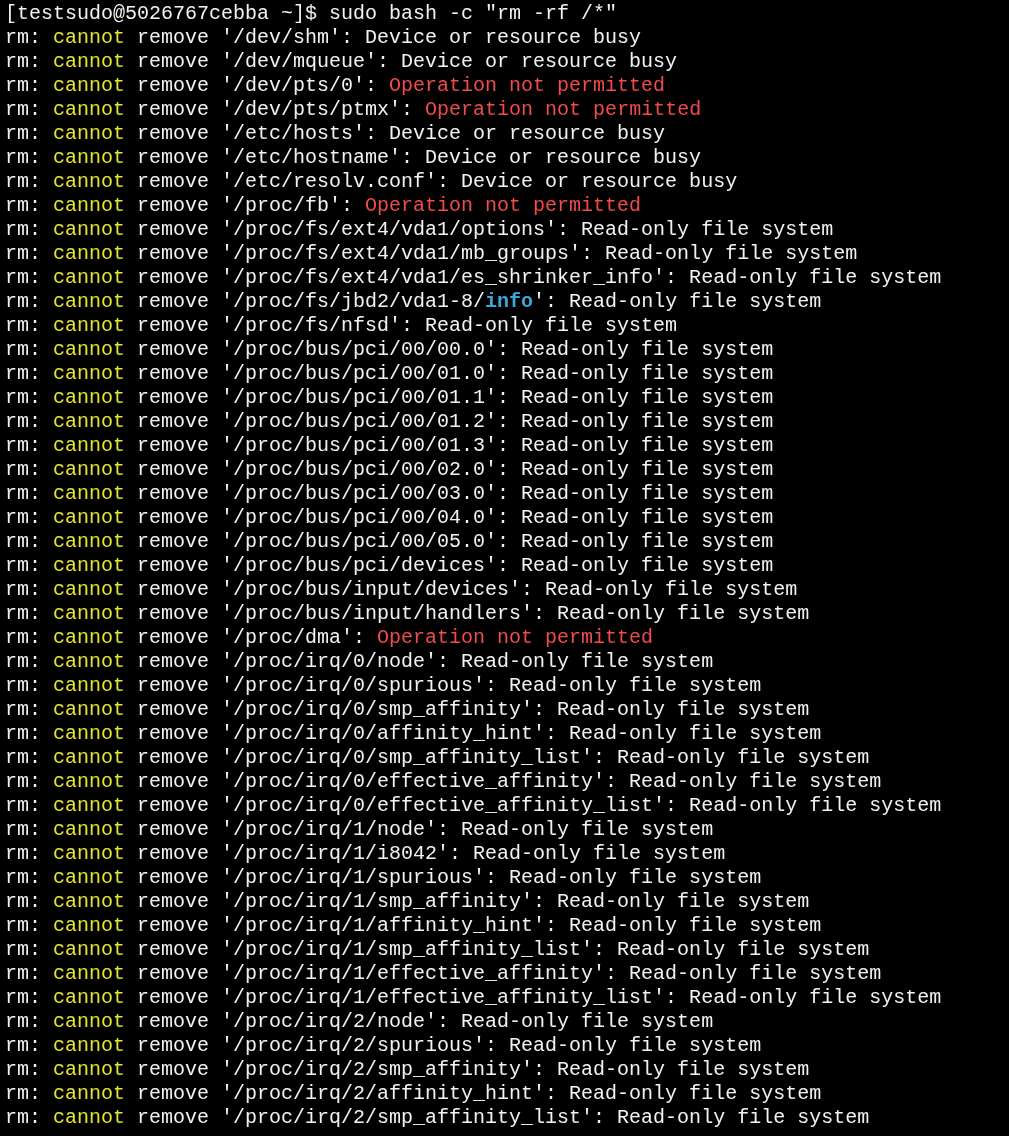  What do you see at coordinates (365, 854) in the screenshot?
I see `output-line: rm: cannot remove '/proc/irq/1/i8042': Read-only file system` at bounding box center [365, 854].